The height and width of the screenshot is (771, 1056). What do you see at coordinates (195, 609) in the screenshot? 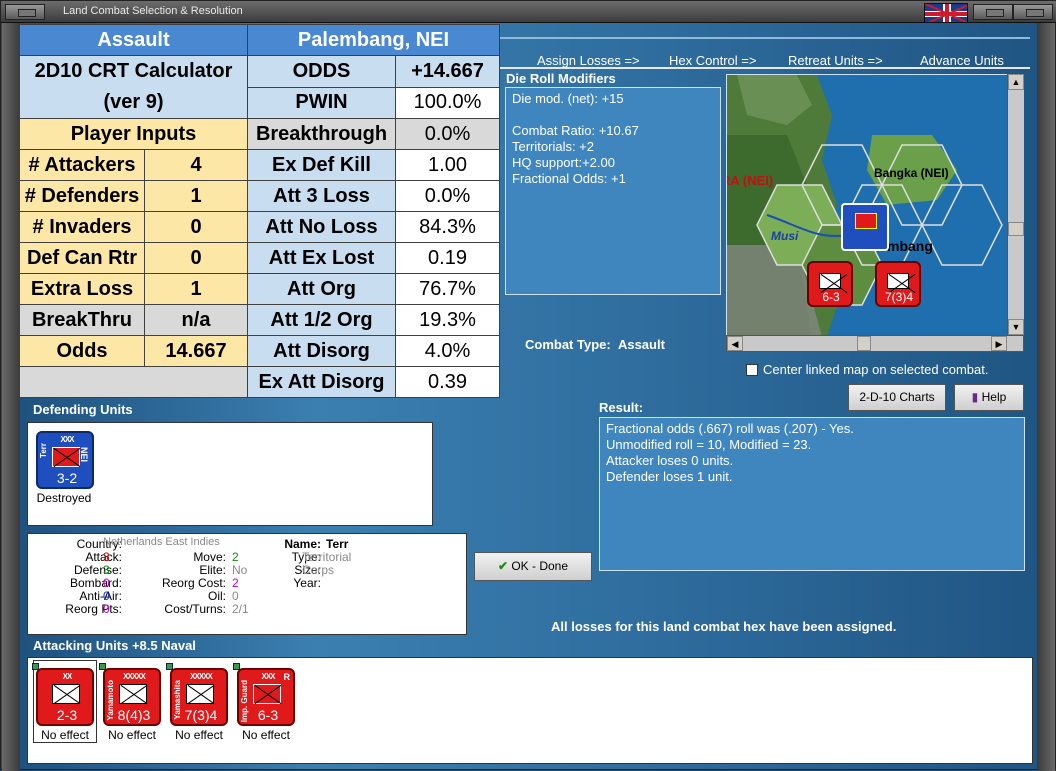
I see `stat-label: Cost/Turns:` at bounding box center [195, 609].